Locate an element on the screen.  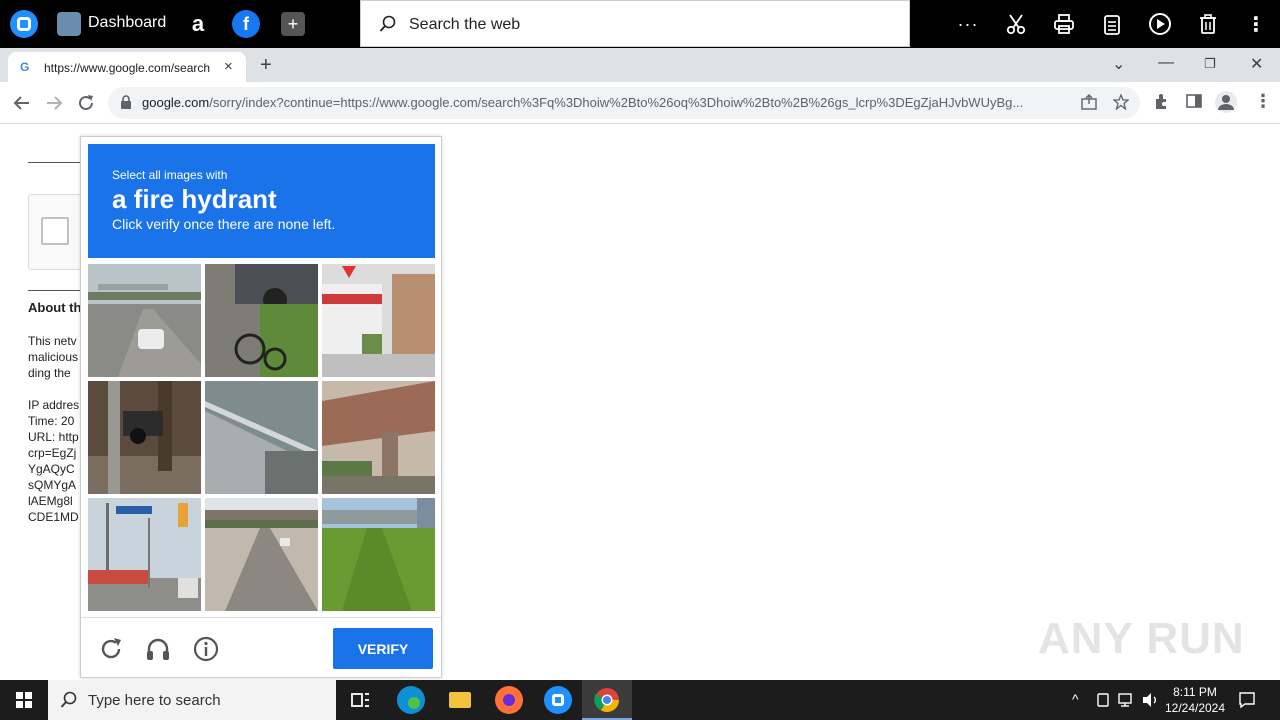
app-top-bar: Dashboard a f + Search the web ··· ⋮ is located at coordinates (640, 24).